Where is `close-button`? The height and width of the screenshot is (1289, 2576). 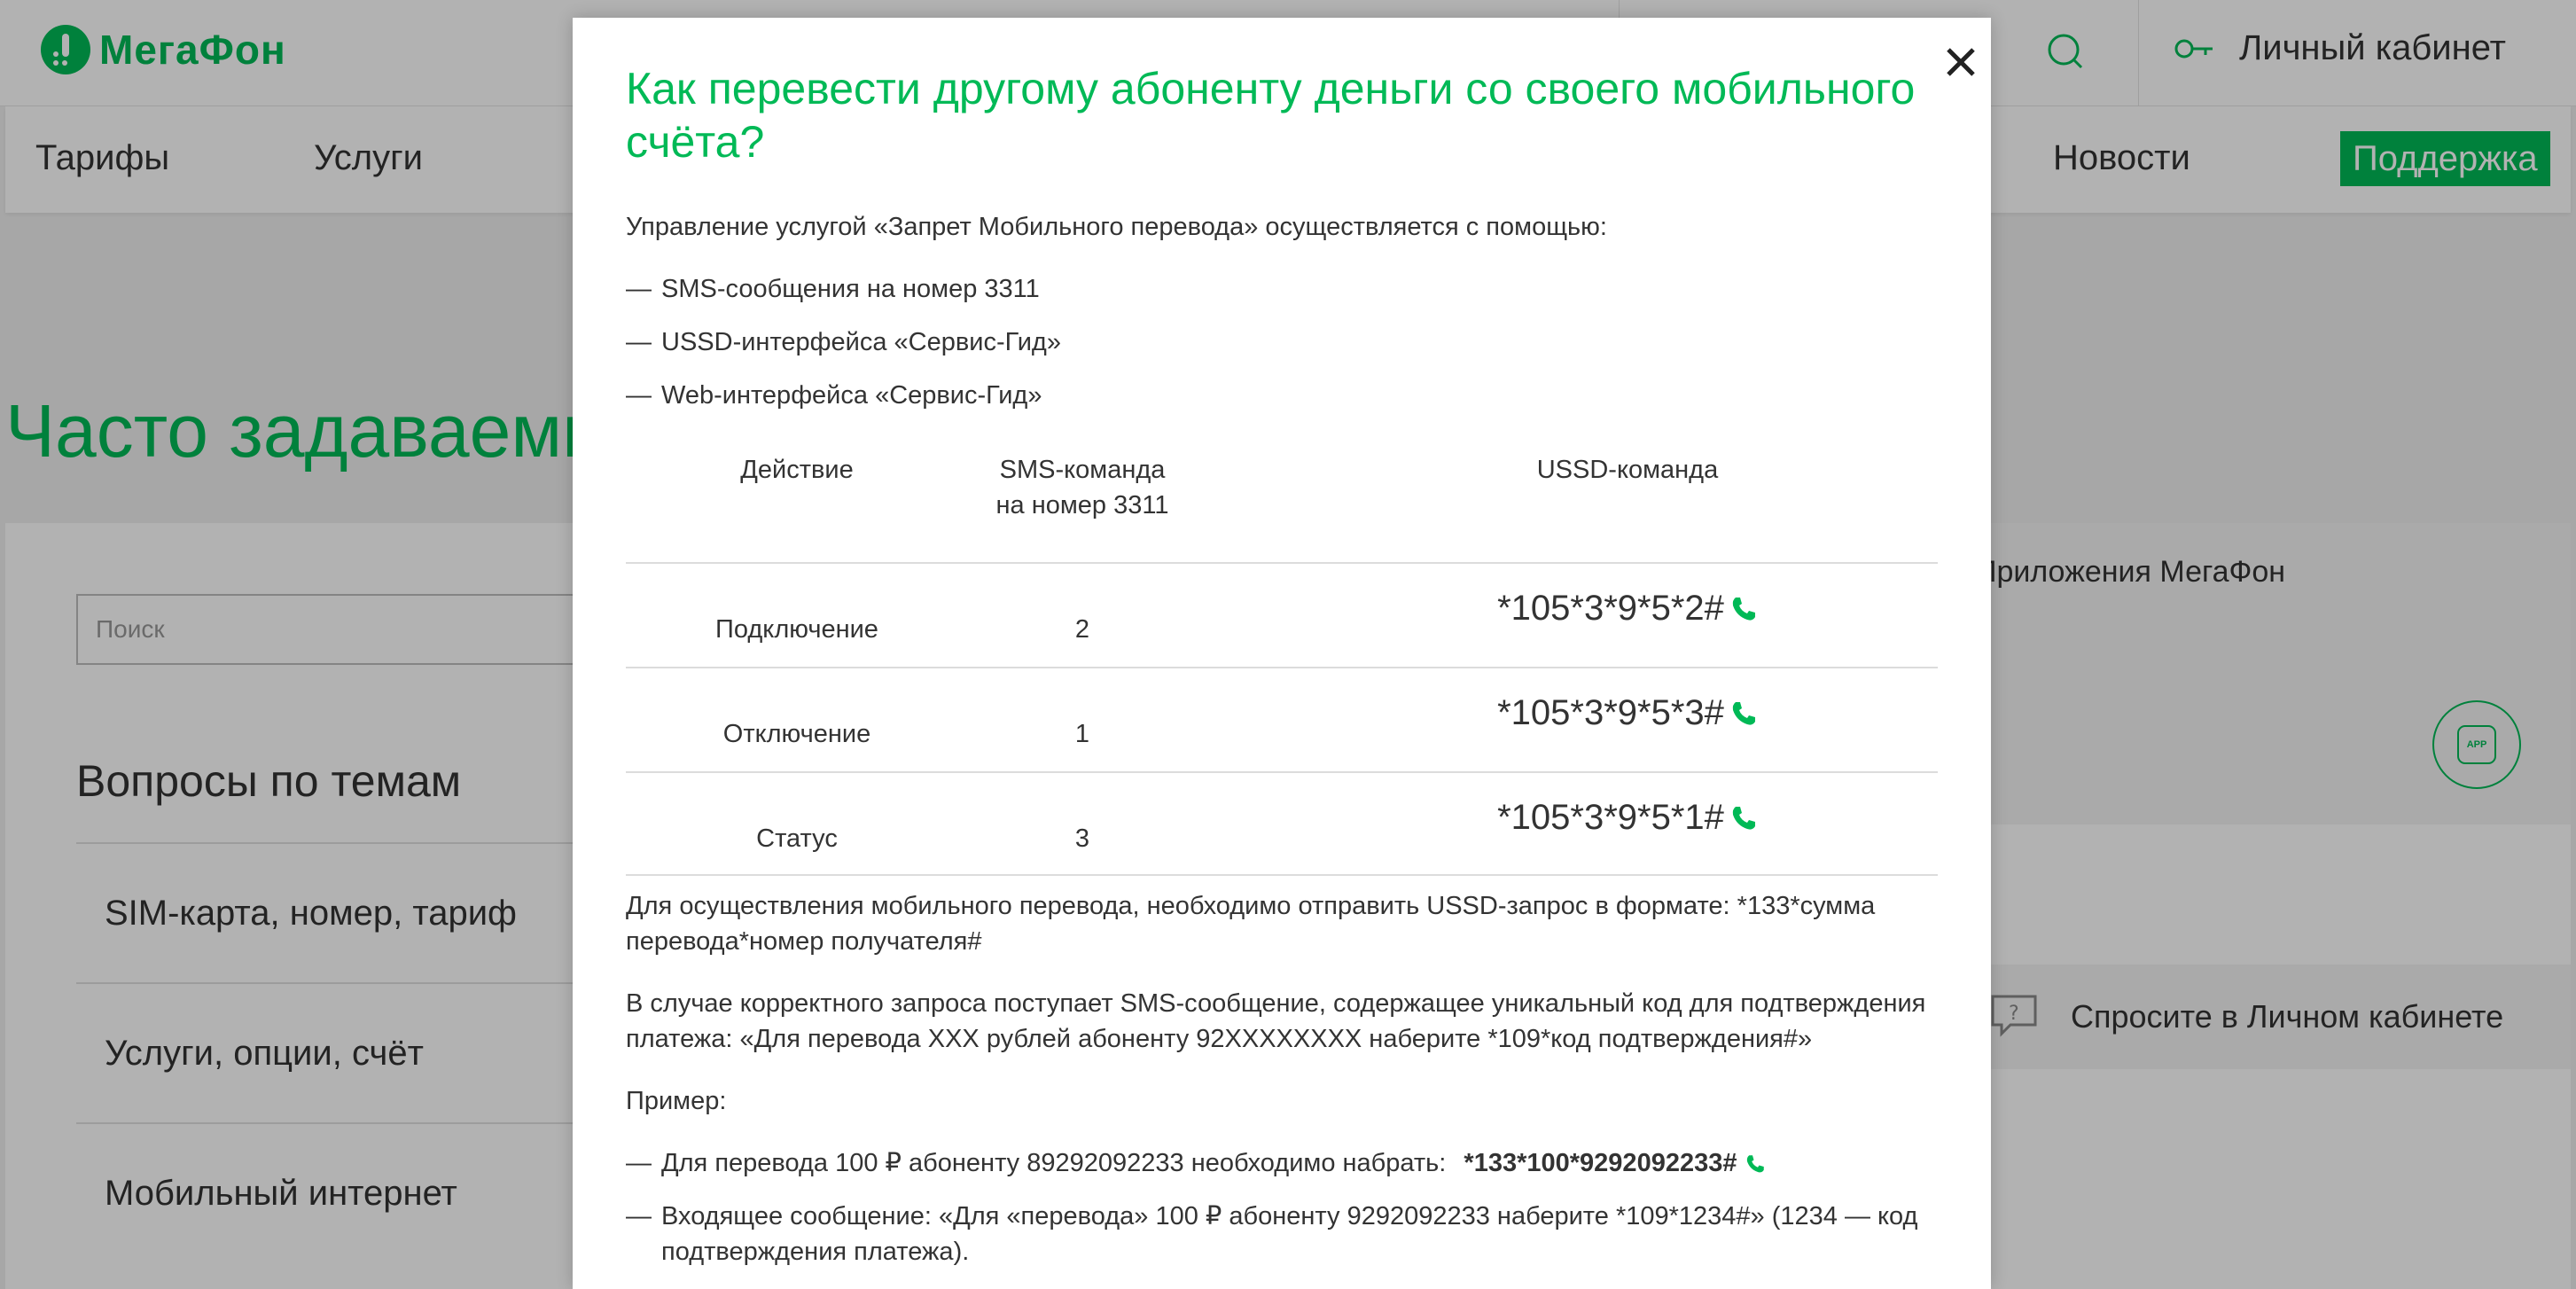 close-button is located at coordinates (1961, 62).